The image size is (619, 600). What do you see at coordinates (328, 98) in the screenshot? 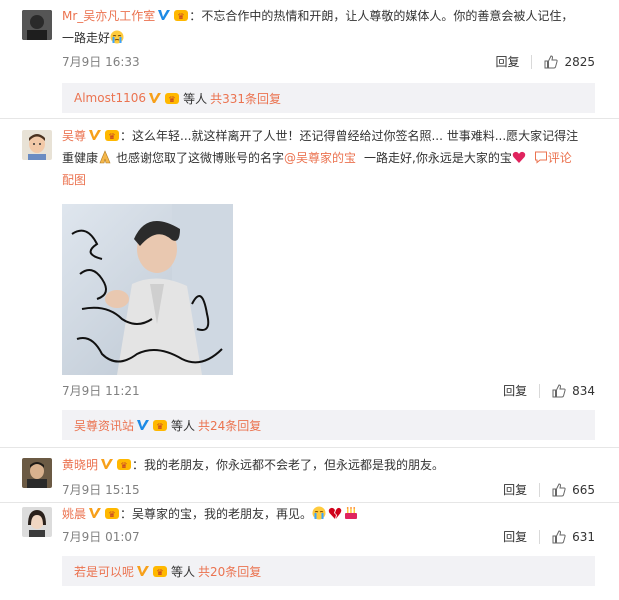
I see `sub-reply-summary: Almost1106 ♛ 等人 共331条回复` at bounding box center [328, 98].